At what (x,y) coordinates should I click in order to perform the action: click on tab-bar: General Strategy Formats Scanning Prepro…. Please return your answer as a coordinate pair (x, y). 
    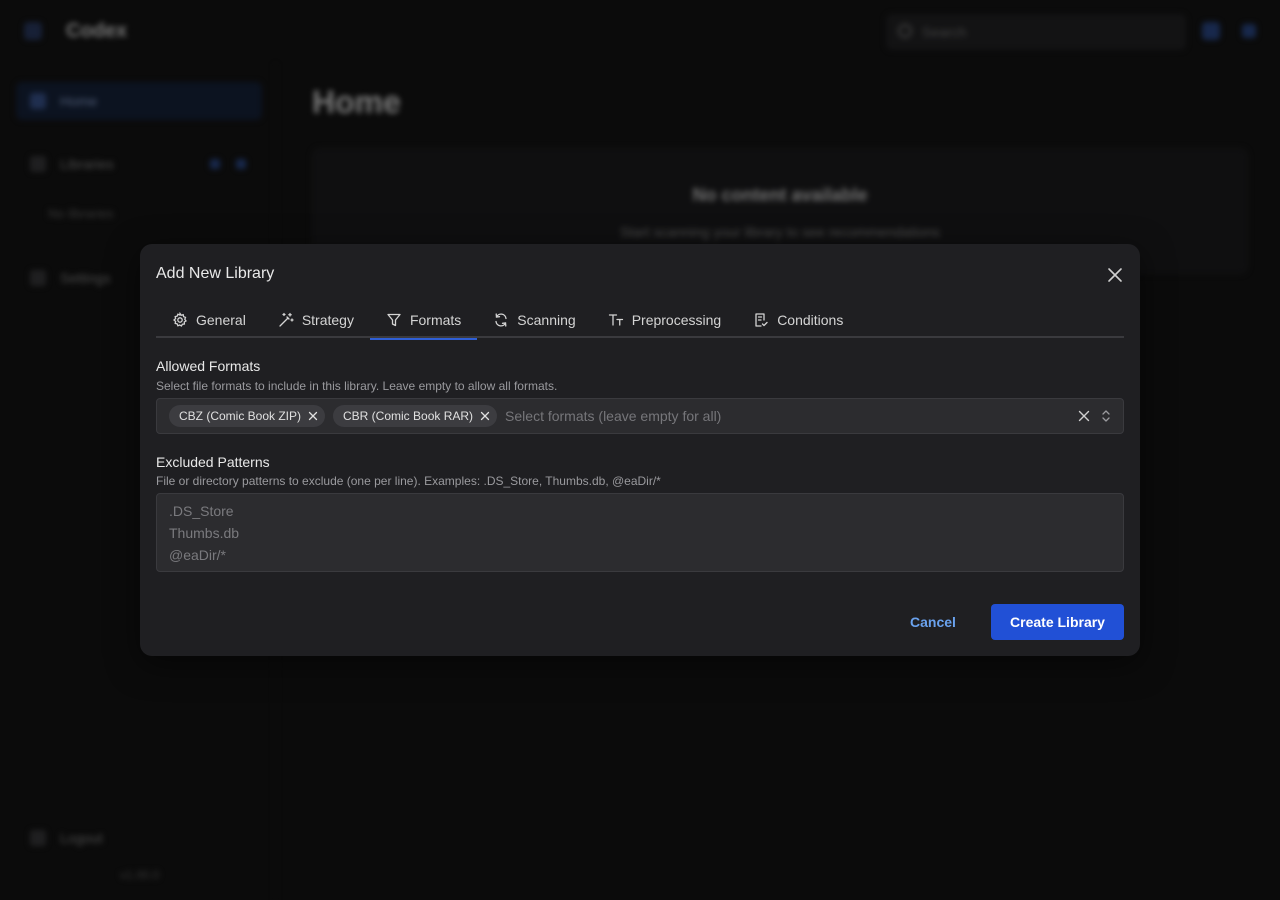
    Looking at the image, I should click on (640, 321).